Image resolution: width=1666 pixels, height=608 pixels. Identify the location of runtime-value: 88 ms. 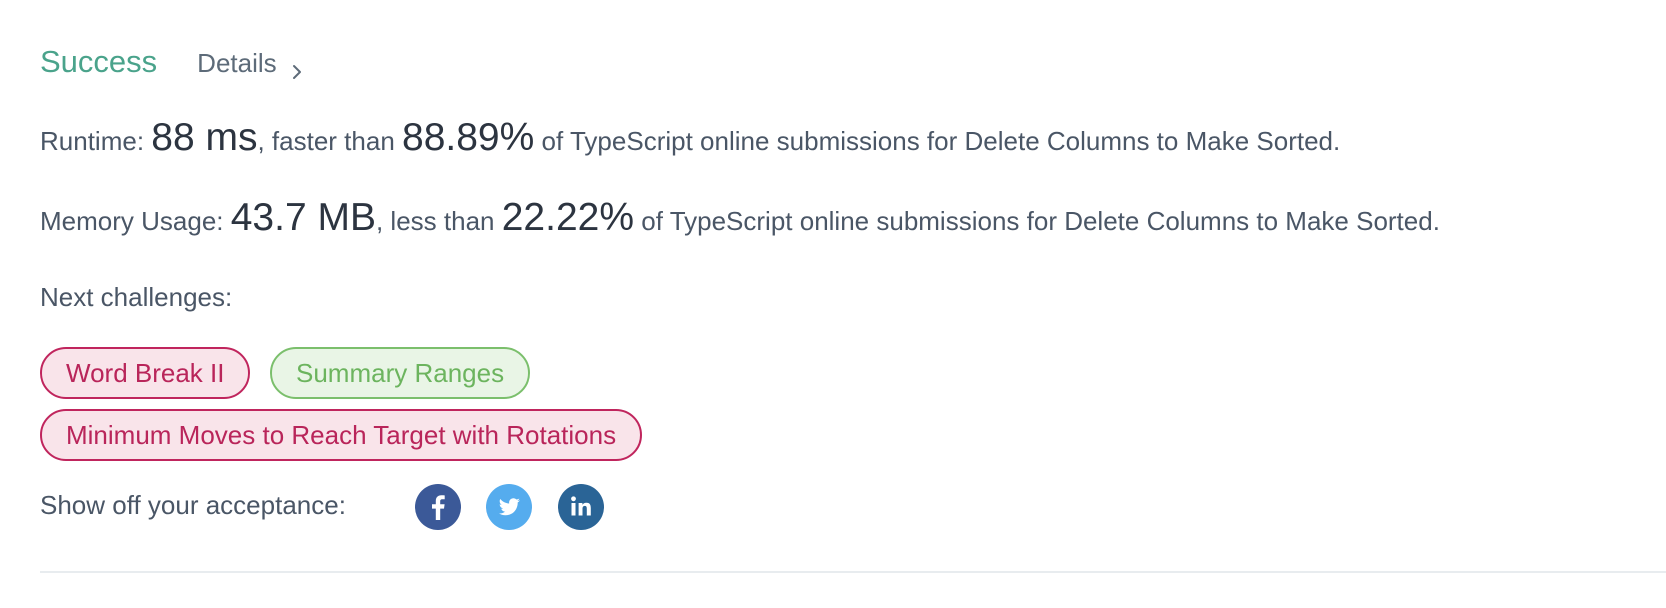
(204, 137).